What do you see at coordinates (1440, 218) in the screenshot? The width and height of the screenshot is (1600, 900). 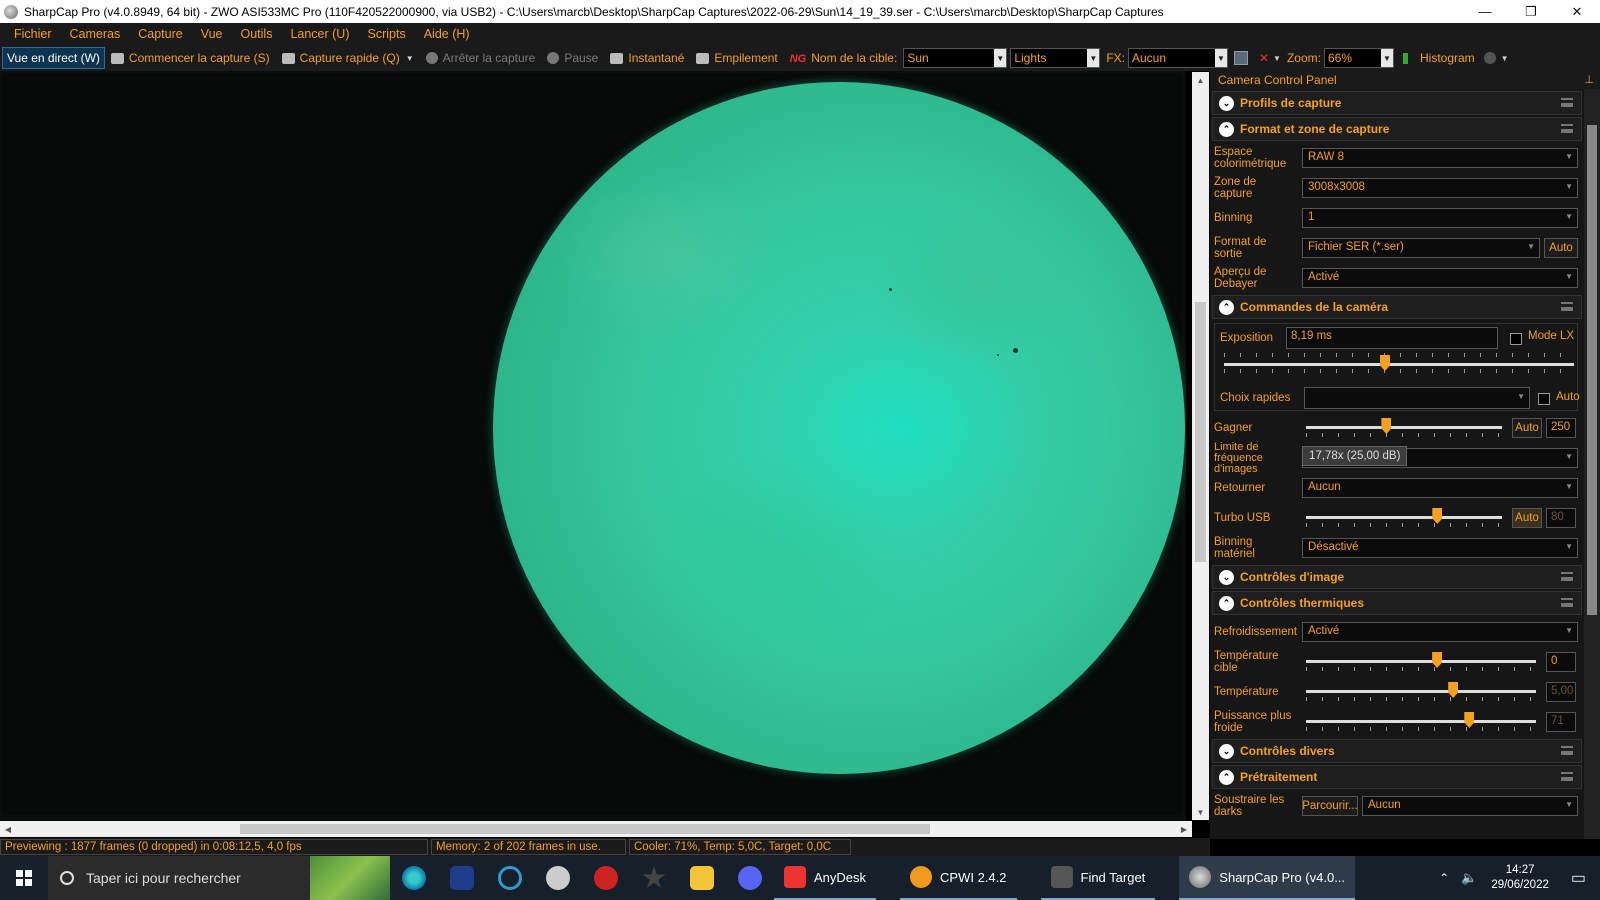 I see `binning-dropdown: 1 ▼` at bounding box center [1440, 218].